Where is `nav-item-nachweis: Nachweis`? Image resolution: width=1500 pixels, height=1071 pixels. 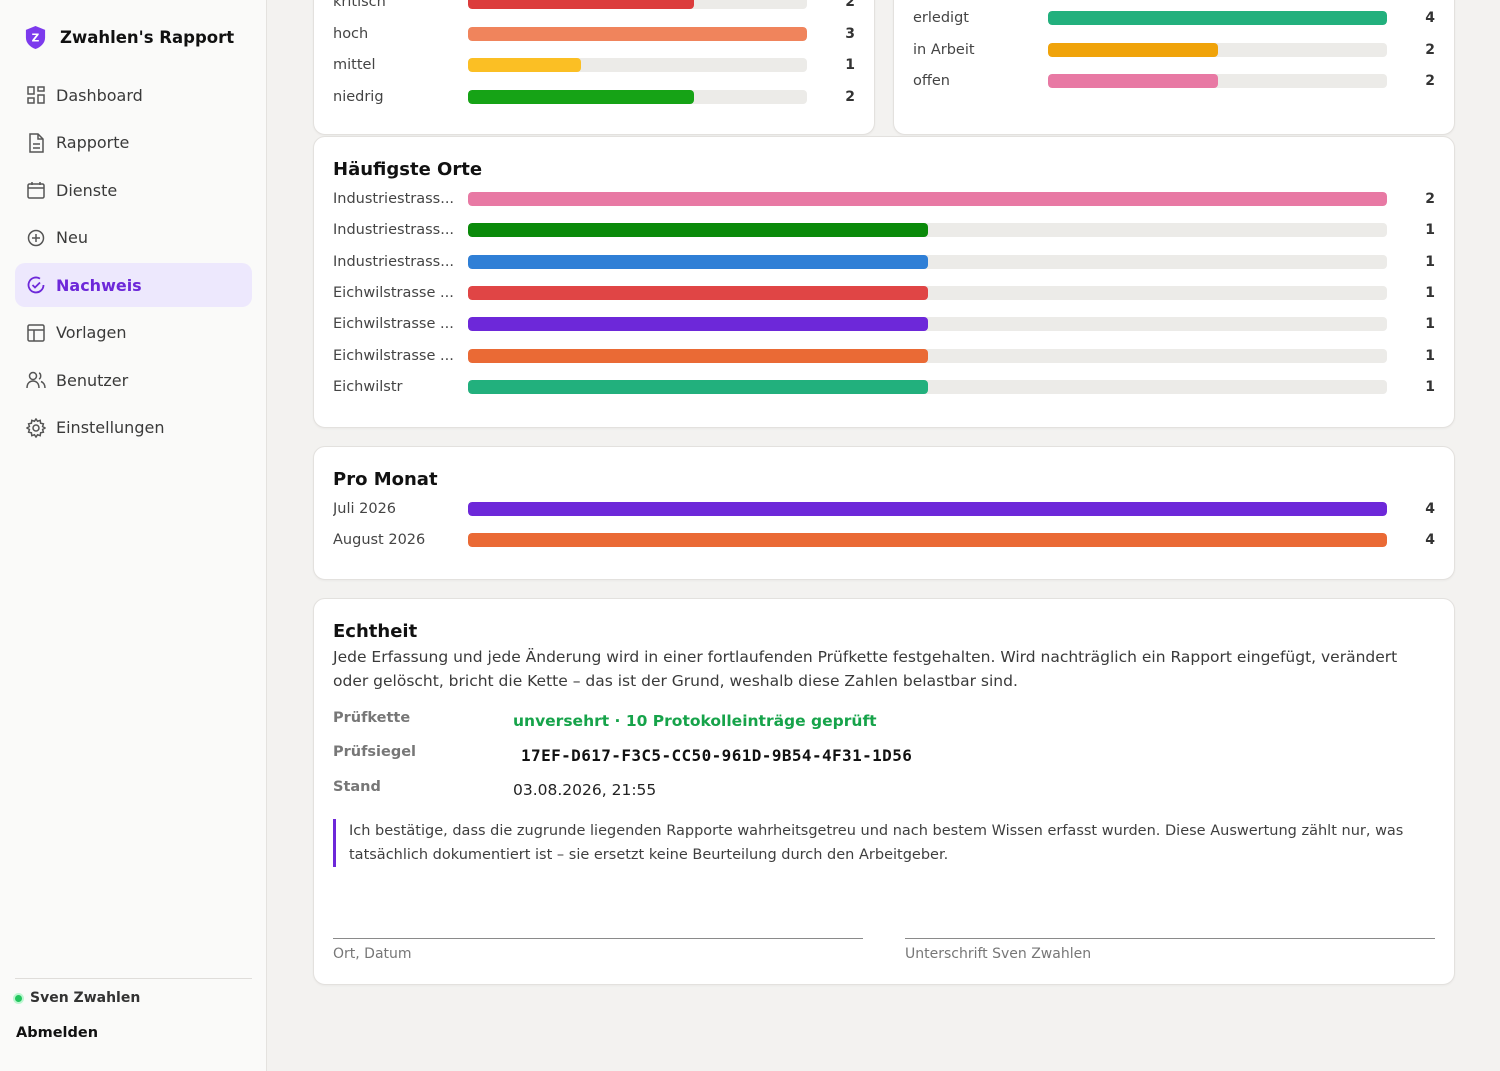 nav-item-nachweis: Nachweis is located at coordinates (133, 285).